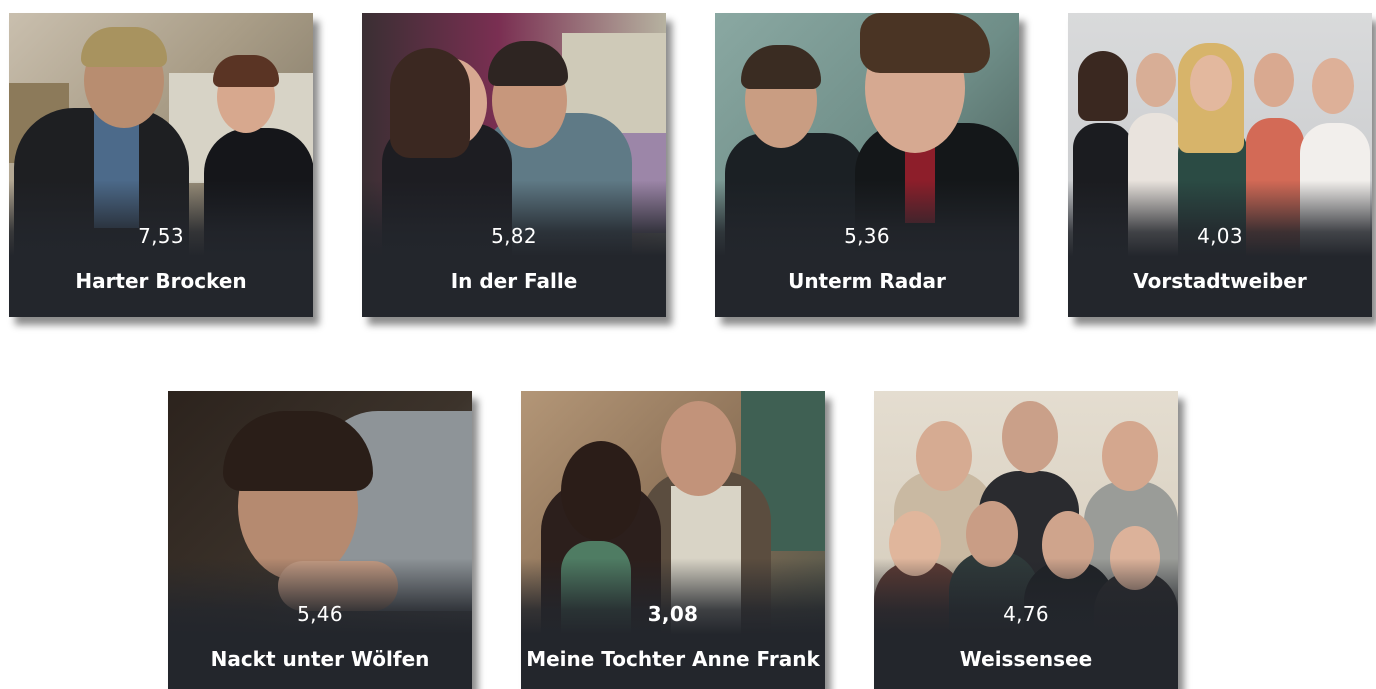 The width and height of the screenshot is (1376, 689). What do you see at coordinates (320, 659) in the screenshot?
I see `series-title: Nackt unter Wölfen` at bounding box center [320, 659].